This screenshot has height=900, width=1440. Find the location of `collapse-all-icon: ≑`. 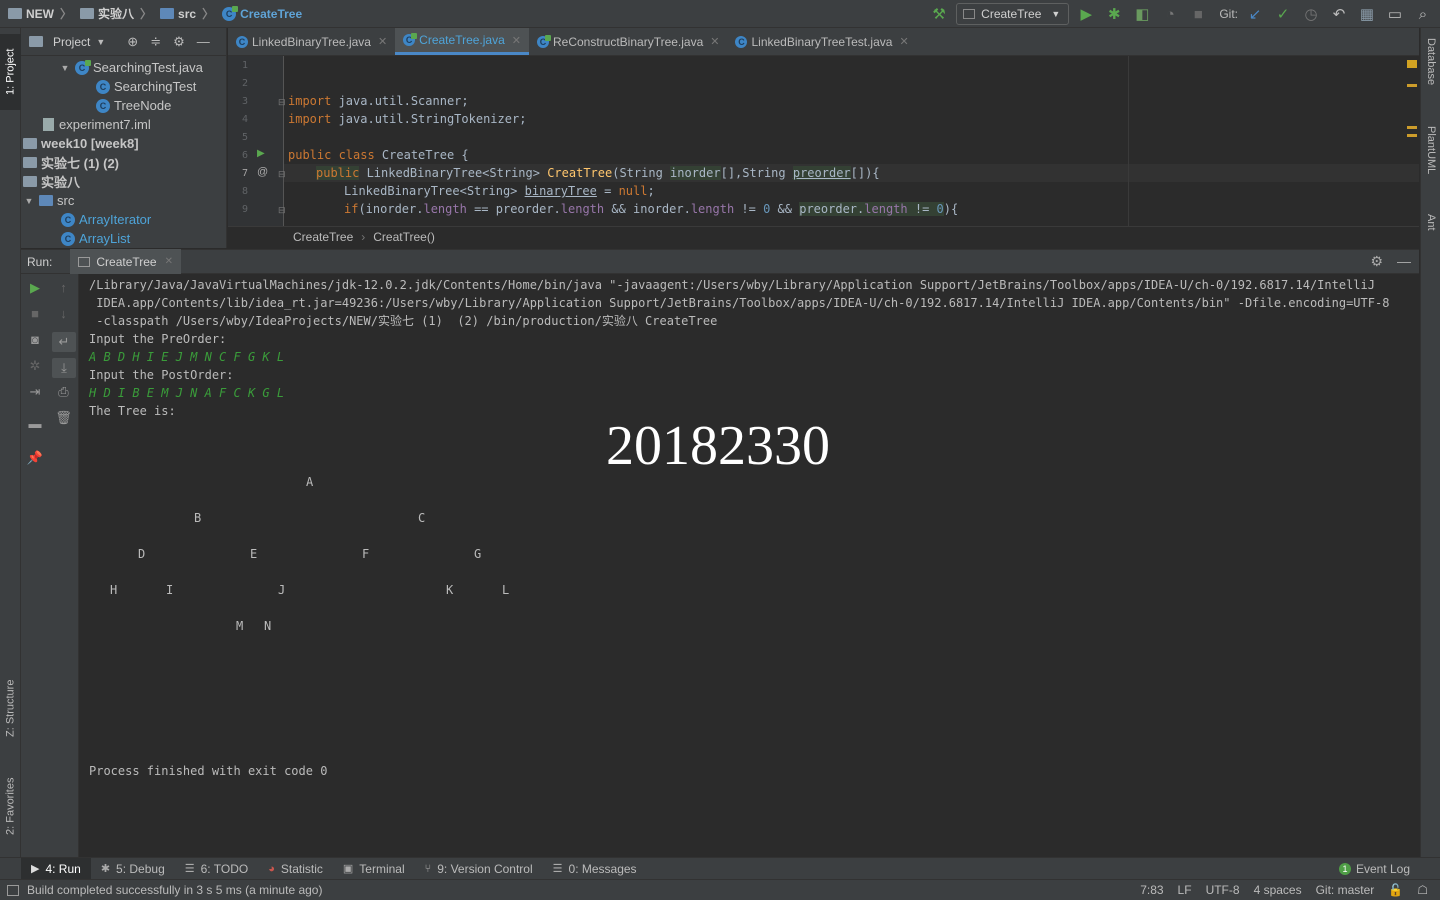

collapse-all-icon: ≑ is located at coordinates (155, 42).